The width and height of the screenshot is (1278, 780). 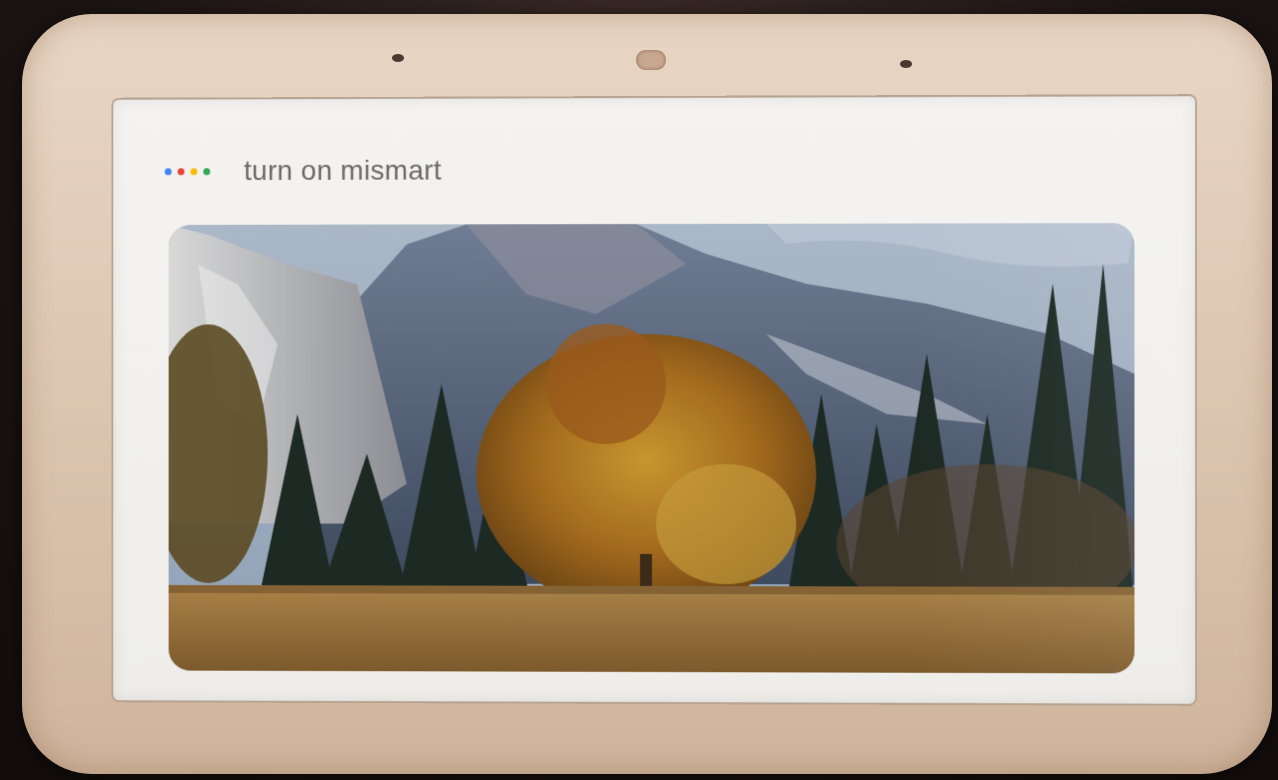 I want to click on assistant-query-bar: turn on mismart, so click(x=303, y=171).